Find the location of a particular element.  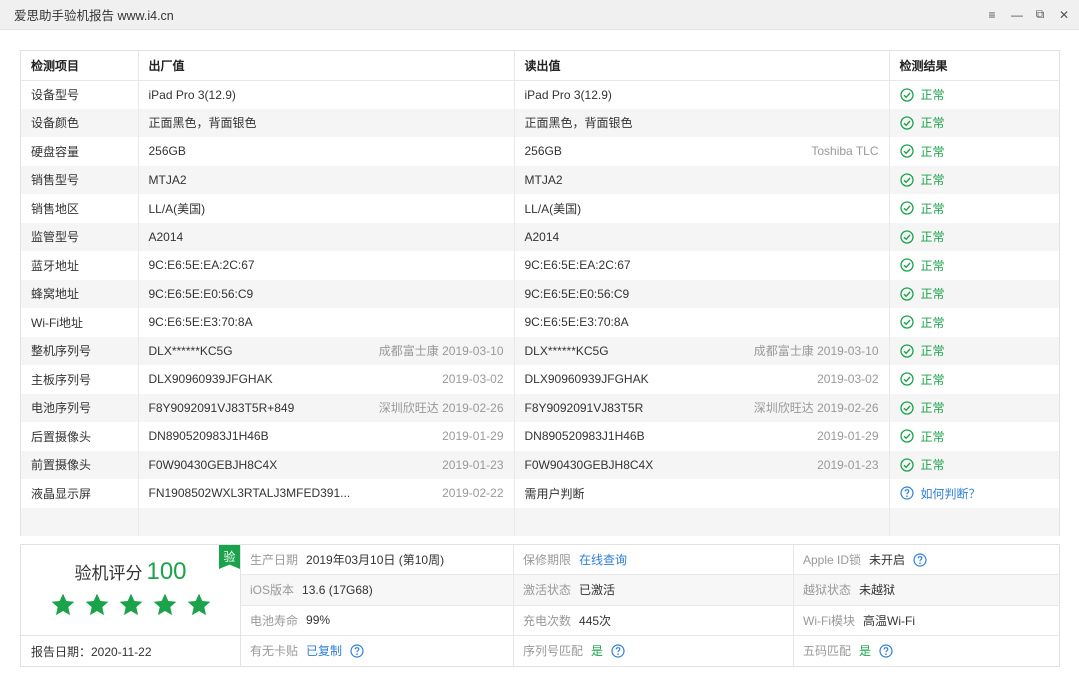

factory-note: 2019-03-02 is located at coordinates (473, 379).